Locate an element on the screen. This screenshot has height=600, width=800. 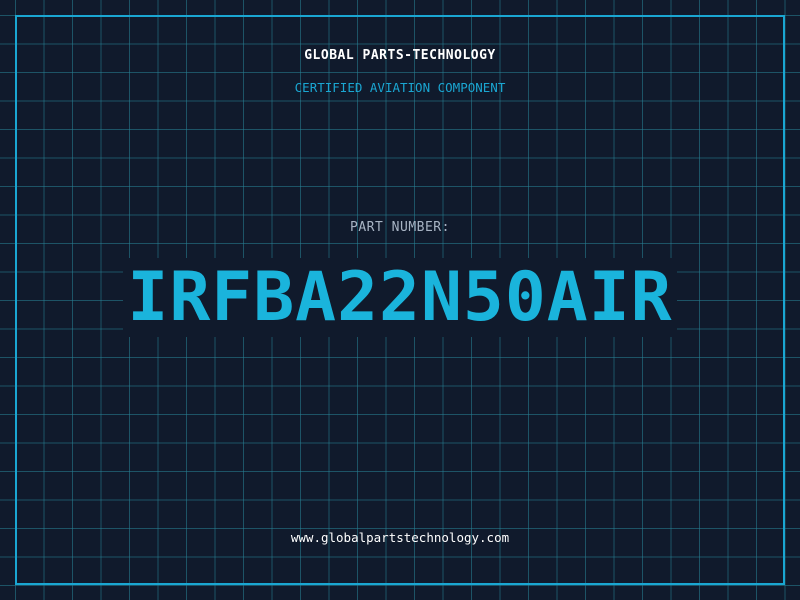
part-number-label: PART NUMBER: is located at coordinates (400, 227).